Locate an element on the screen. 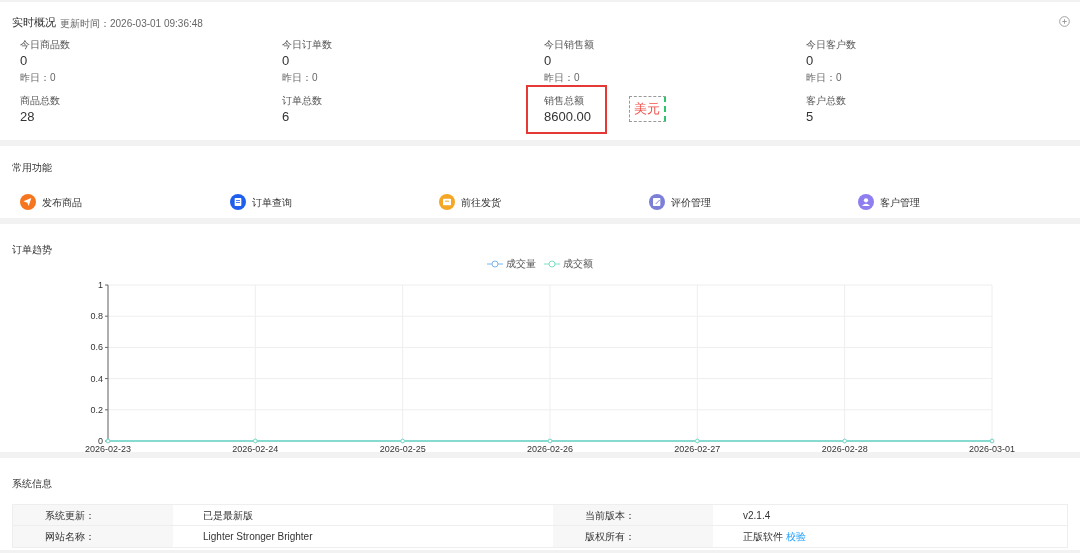 The height and width of the screenshot is (553, 1080). stat-label: 订单总数 is located at coordinates (302, 100).